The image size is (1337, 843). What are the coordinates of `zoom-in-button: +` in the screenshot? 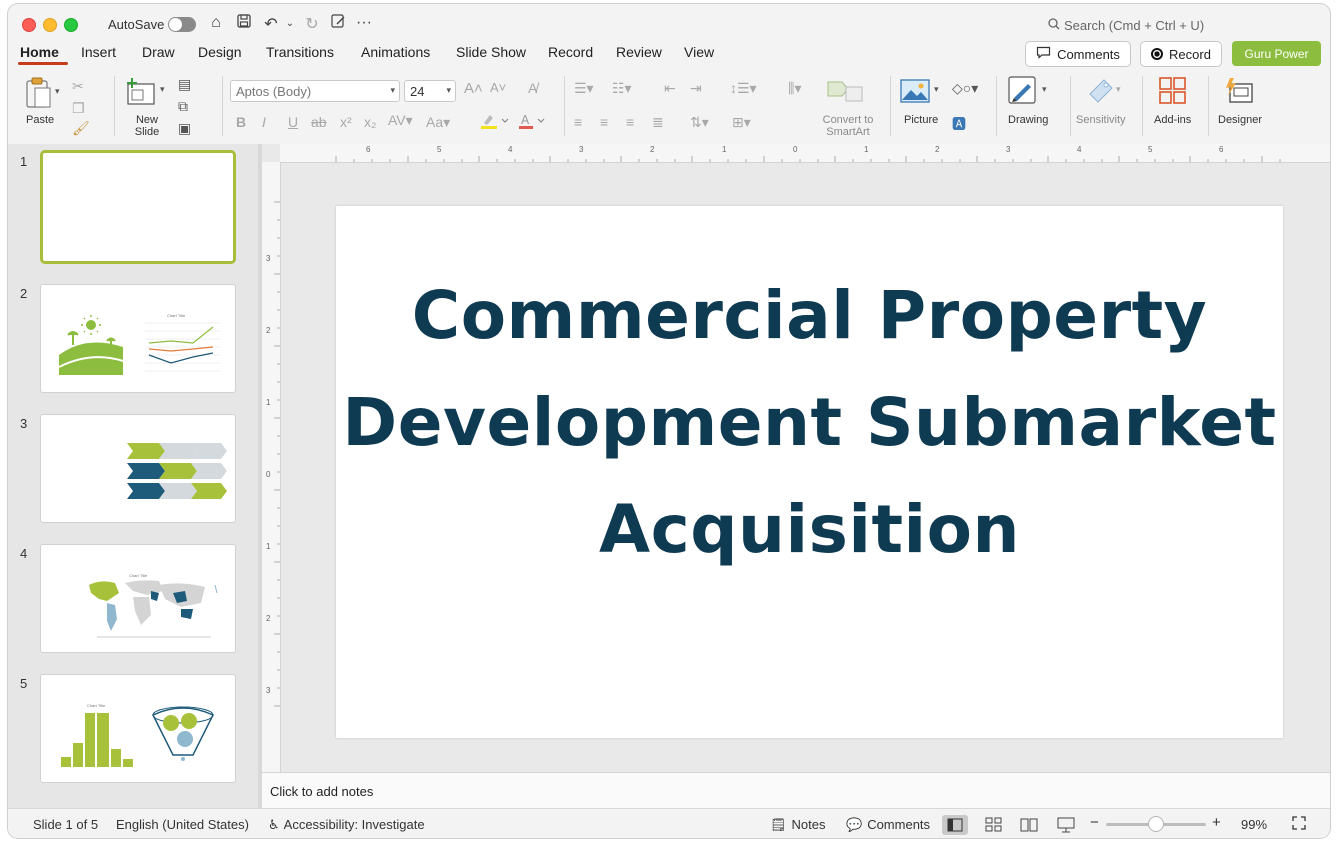 It's located at (1216, 822).